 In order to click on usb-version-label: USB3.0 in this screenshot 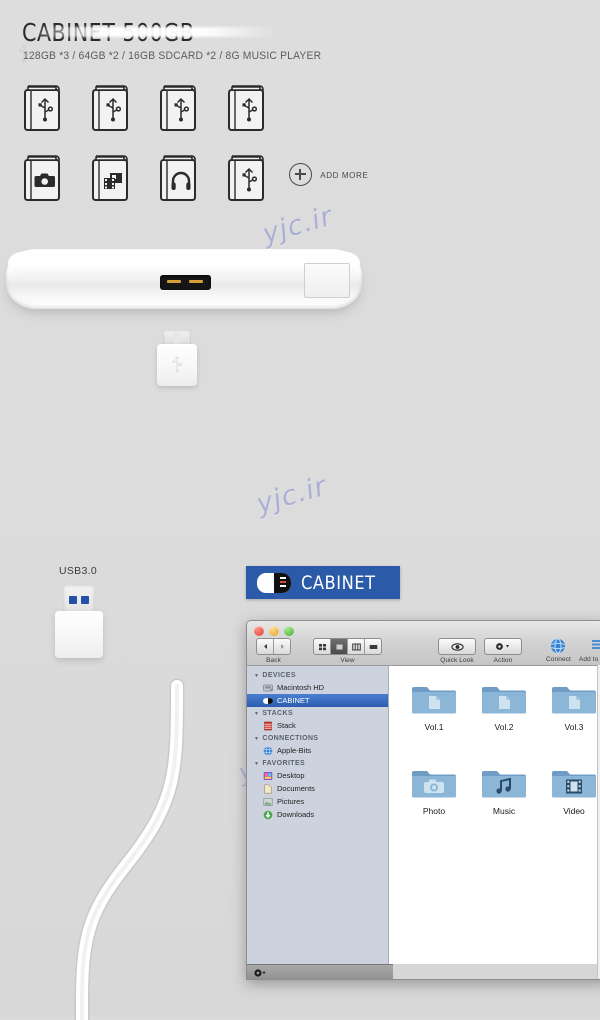, I will do `click(78, 571)`.